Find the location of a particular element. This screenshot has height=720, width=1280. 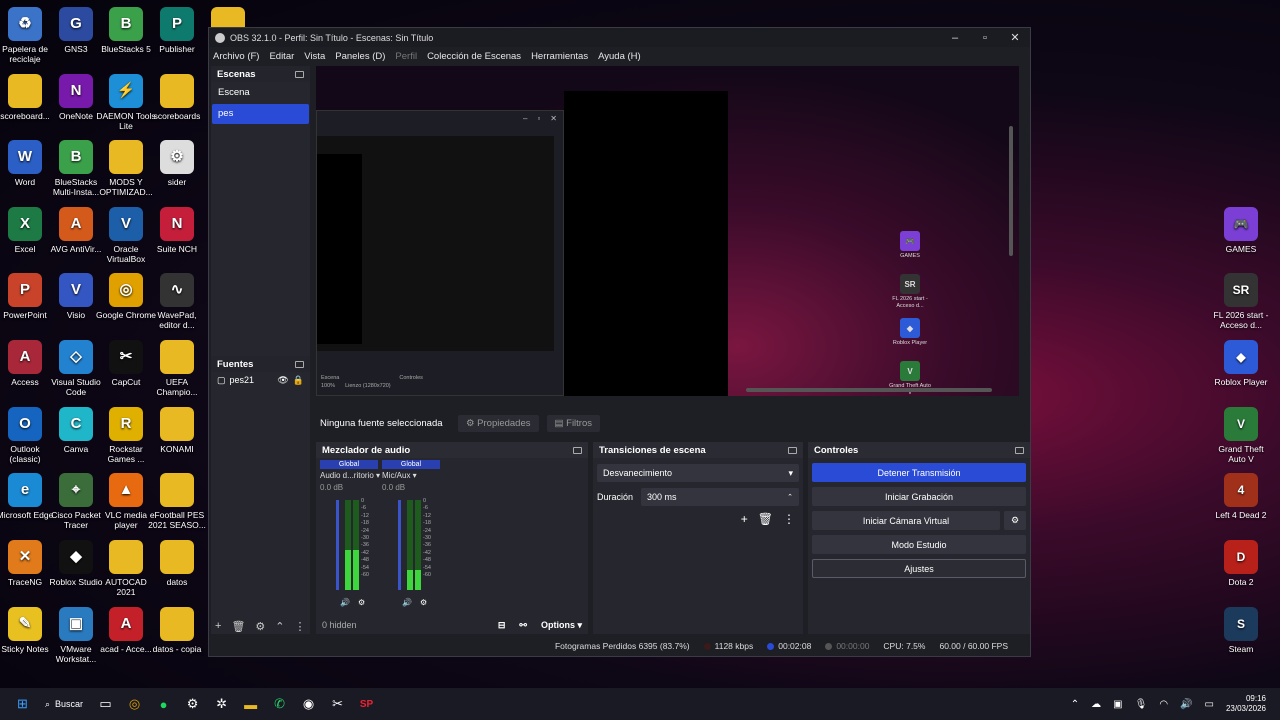

menu-ayuda: Ayuda (H) is located at coordinates (619, 56).